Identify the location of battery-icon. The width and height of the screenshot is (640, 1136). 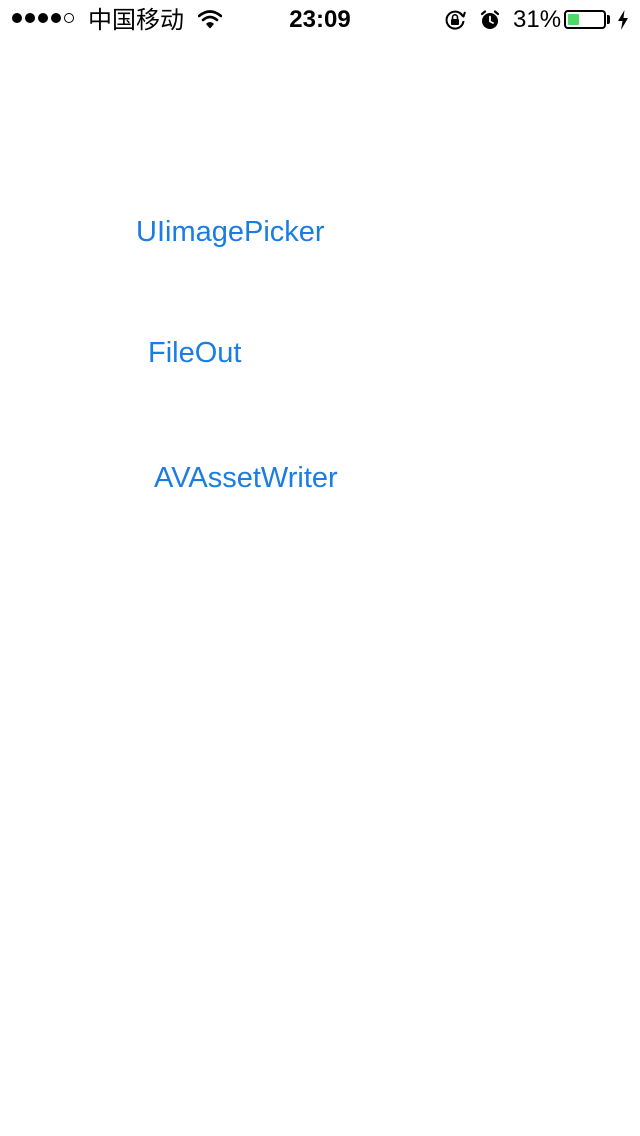
(585, 19).